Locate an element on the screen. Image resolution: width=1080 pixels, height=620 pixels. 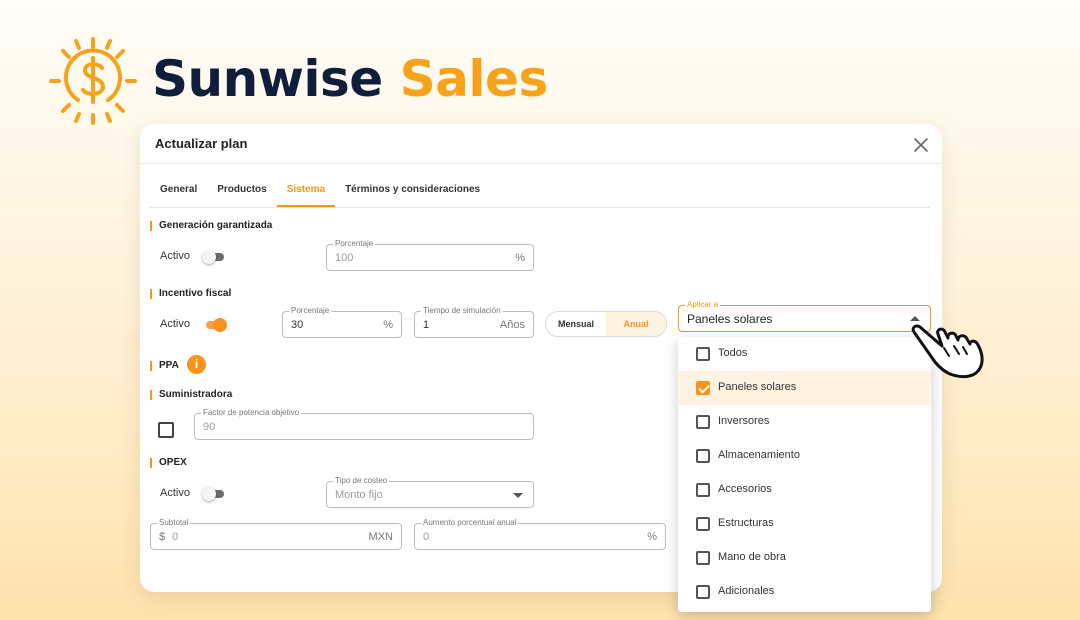
periodo-mensual-option: Mensual is located at coordinates (576, 324).